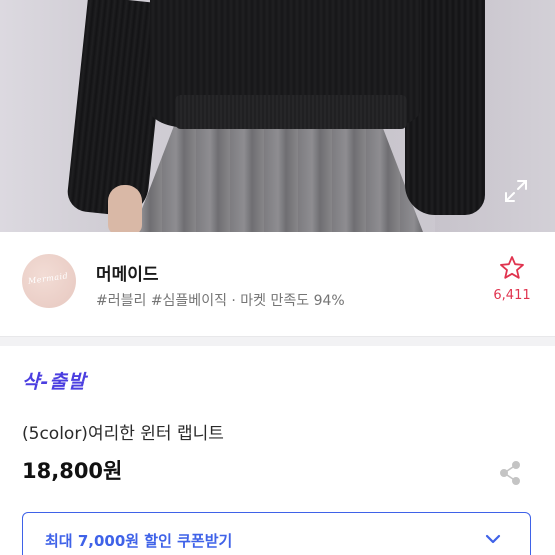  Describe the element at coordinates (220, 301) in the screenshot. I see `seller-tags: #러블리 #심플베이직 · 마켓 만족도 94%` at that location.